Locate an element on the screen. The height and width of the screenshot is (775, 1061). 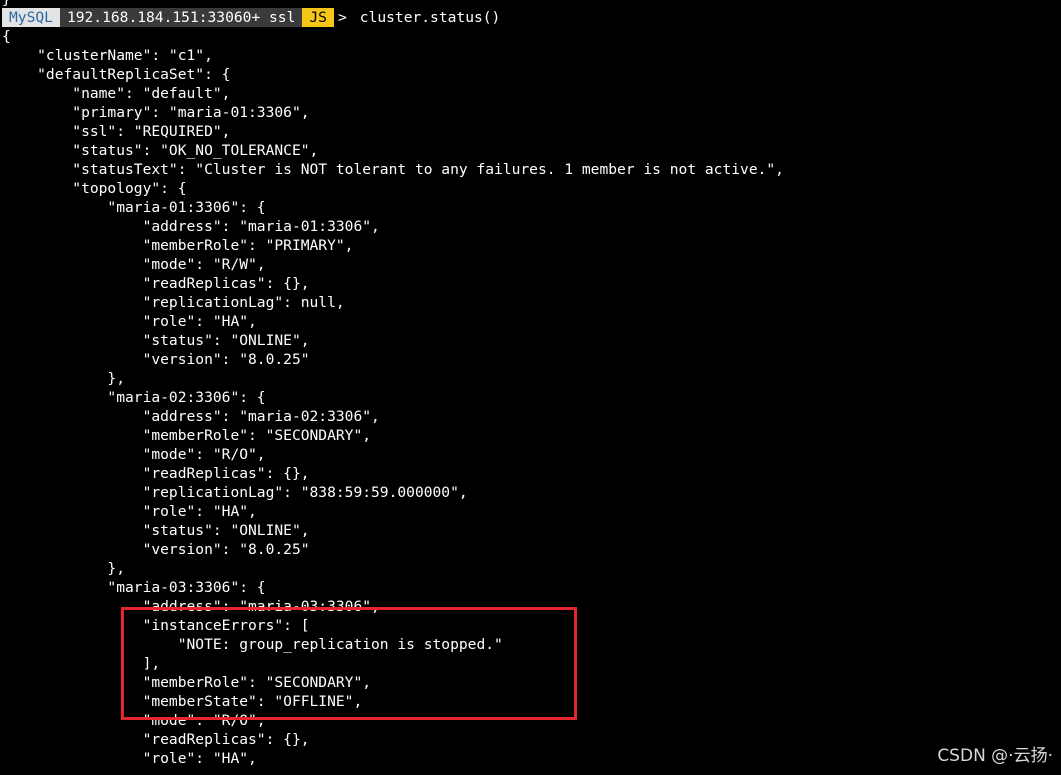
output-line: "mode": "R/O", is located at coordinates (134, 454).